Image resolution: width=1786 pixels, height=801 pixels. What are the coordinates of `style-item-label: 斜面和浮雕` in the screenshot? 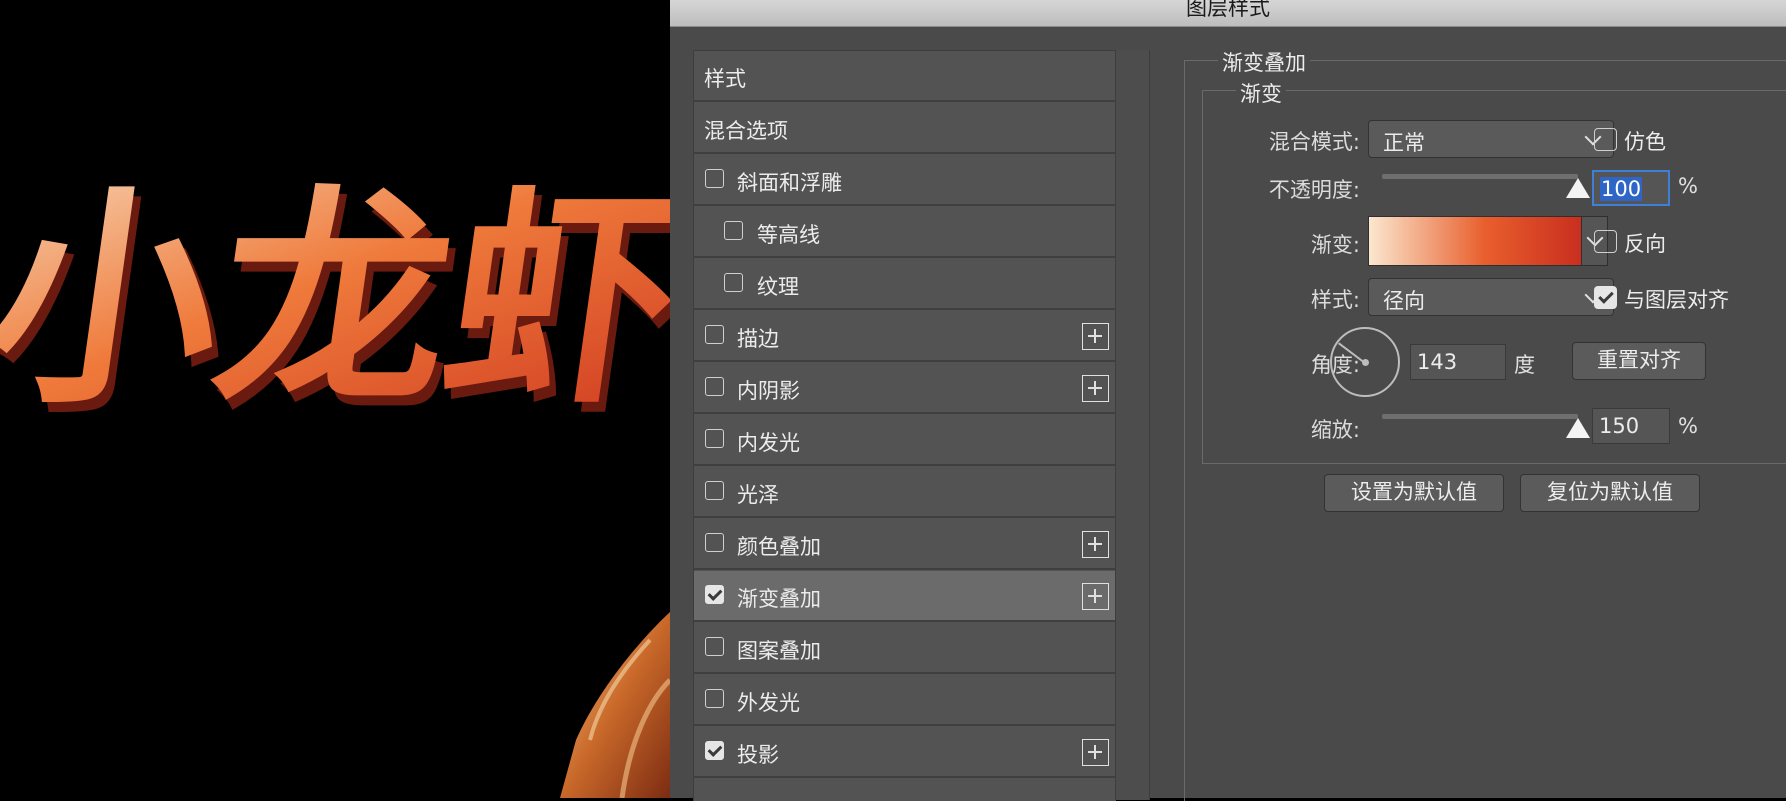 It's located at (789, 183).